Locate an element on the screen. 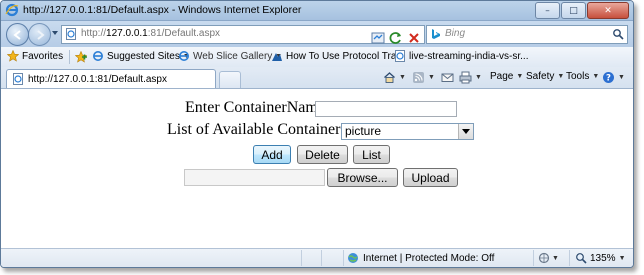 The height and width of the screenshot is (275, 644). security-zone-label: Internet | Protected Mode: Off is located at coordinates (429, 258).